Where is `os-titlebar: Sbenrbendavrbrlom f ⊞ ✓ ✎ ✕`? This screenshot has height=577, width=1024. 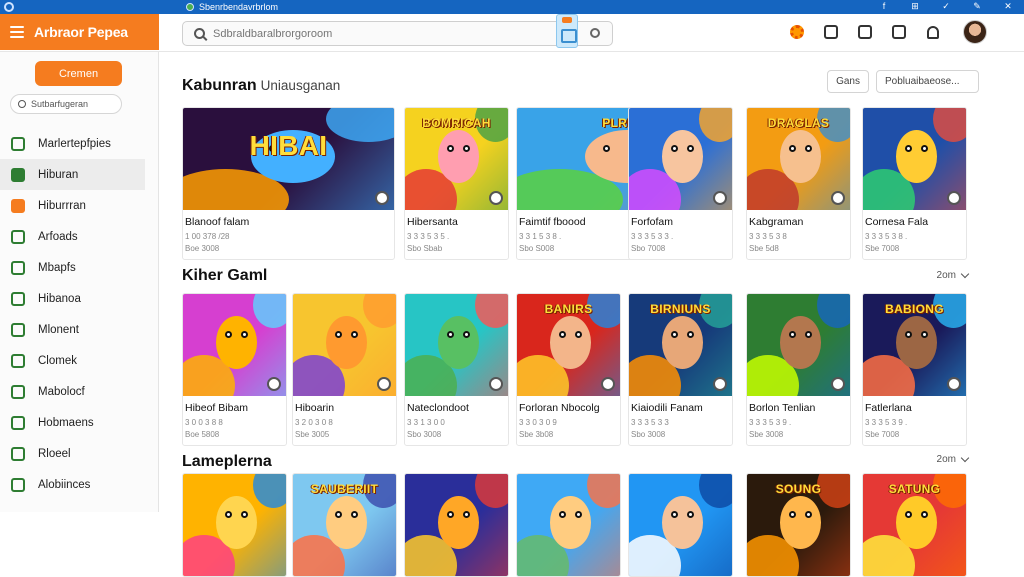 os-titlebar: Sbenrbendavrbrlom f ⊞ ✓ ✎ ✕ is located at coordinates (512, 7).